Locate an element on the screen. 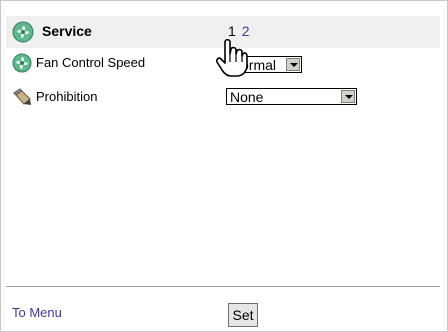 The width and height of the screenshot is (448, 332). page-1-current: 1 is located at coordinates (232, 31).